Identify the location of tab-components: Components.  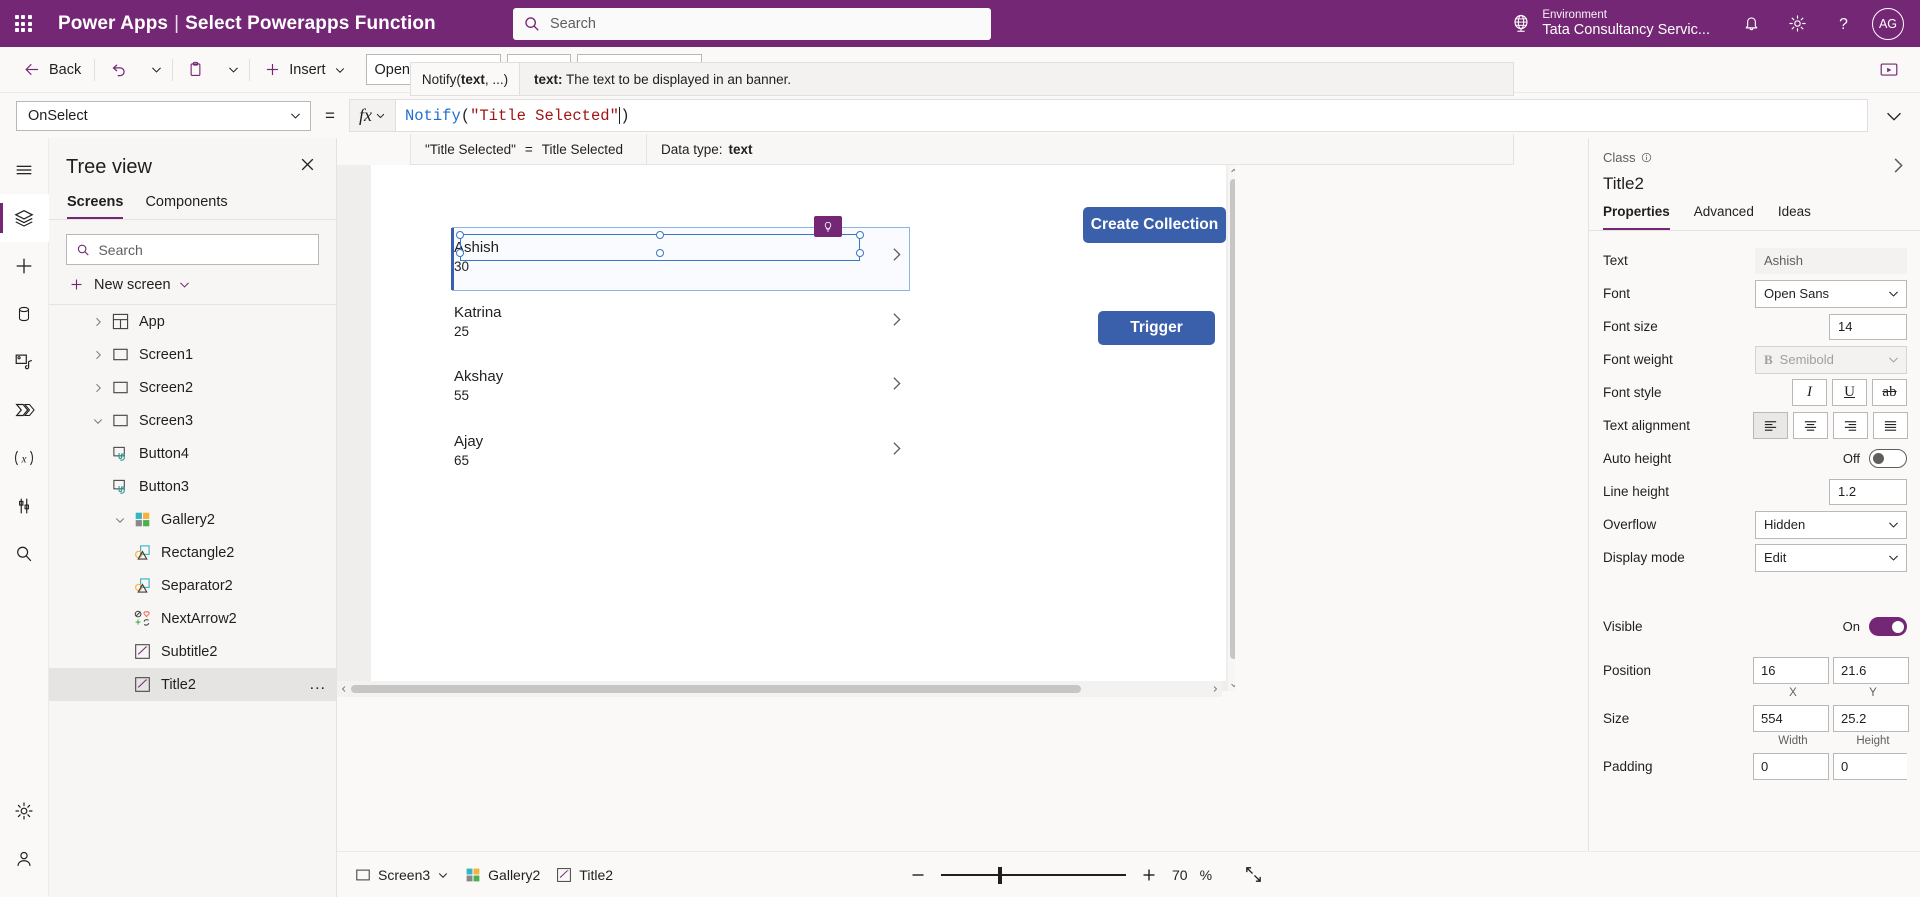
(186, 206).